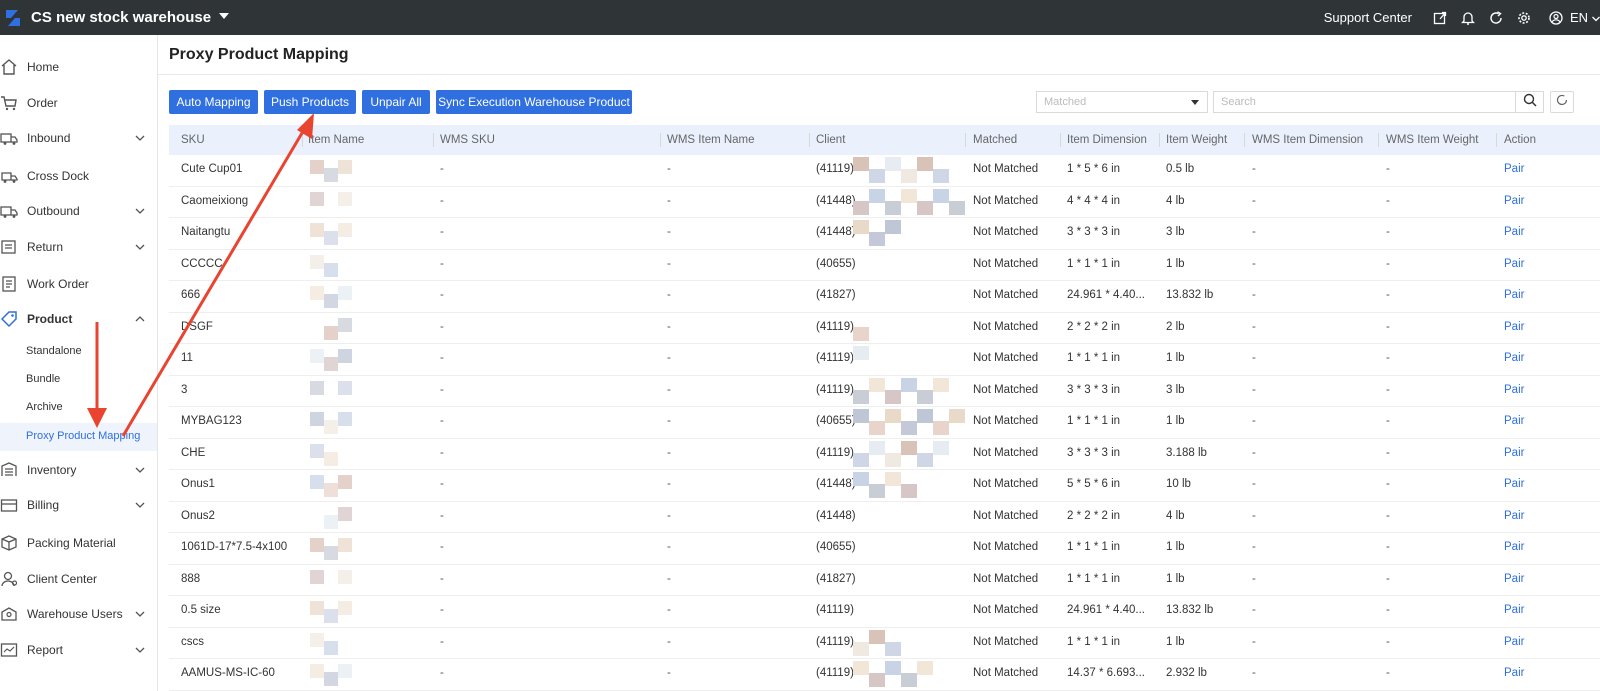 The image size is (1600, 691). Describe the element at coordinates (45, 650) in the screenshot. I see `sidebar-item-label: Report` at that location.